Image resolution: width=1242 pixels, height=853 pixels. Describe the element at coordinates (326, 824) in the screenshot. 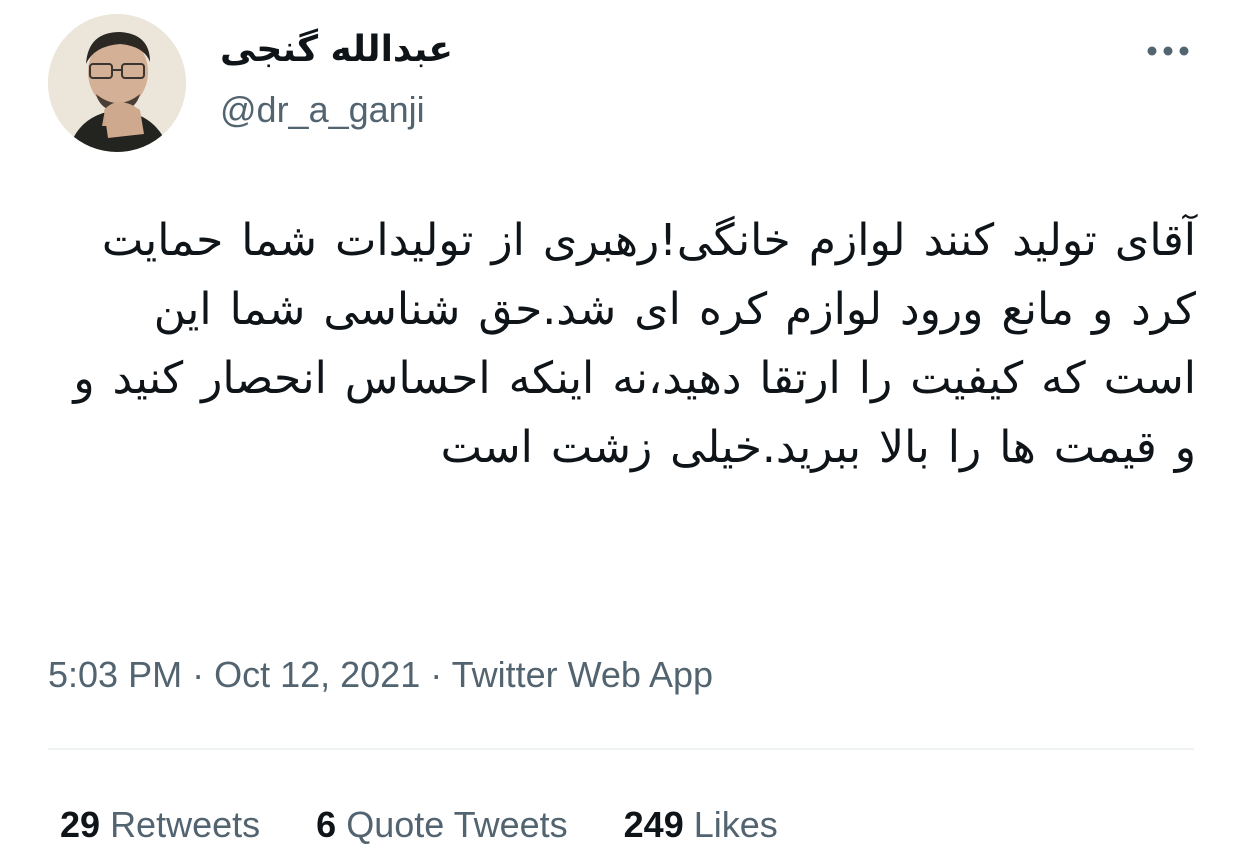

I see `quote-tweets-count: 6` at that location.